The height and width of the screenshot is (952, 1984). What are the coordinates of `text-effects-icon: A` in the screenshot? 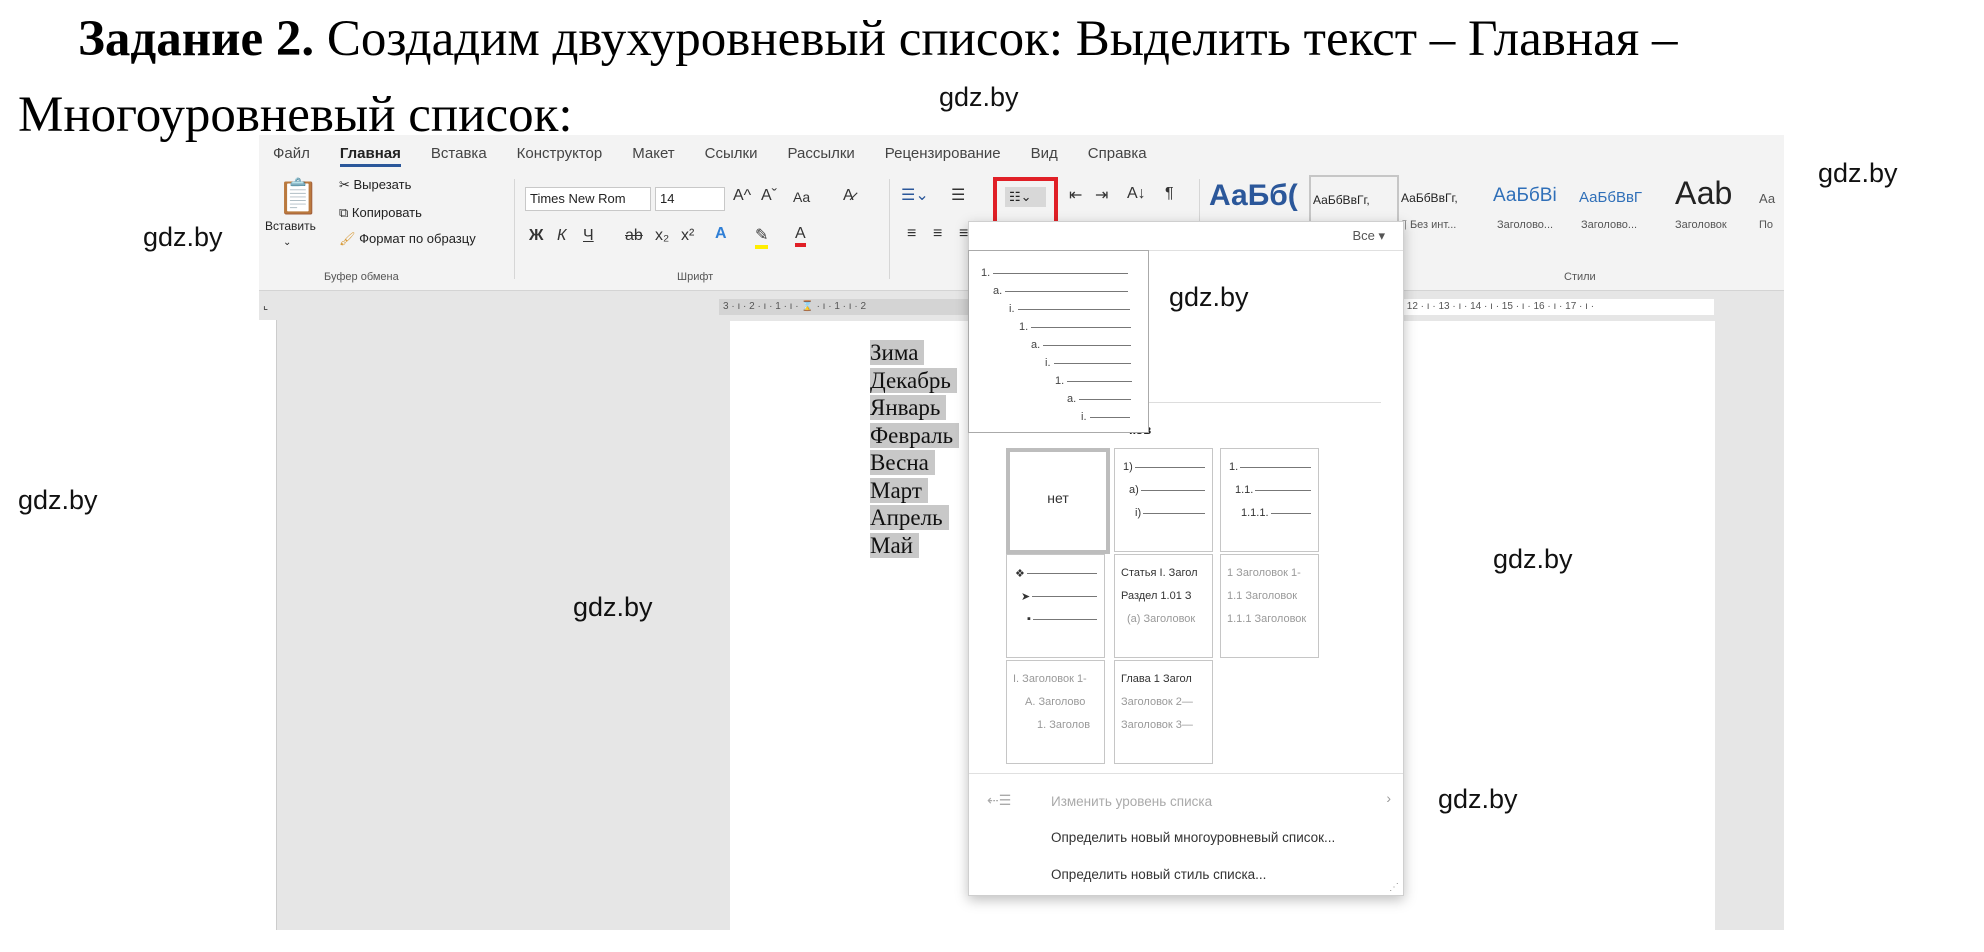 It's located at (721, 234).